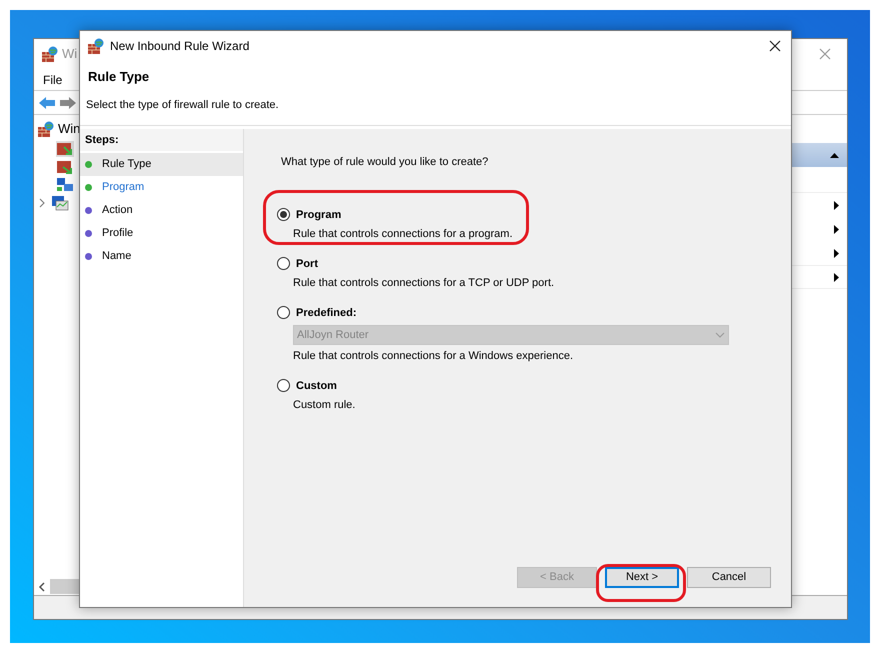 This screenshot has width=879, height=651. I want to click on step-item: Profile, so click(161, 233).